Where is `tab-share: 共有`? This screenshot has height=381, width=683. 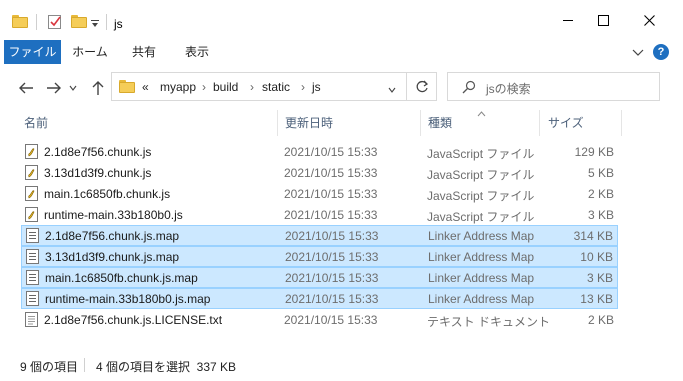
tab-share: 共有 is located at coordinates (144, 52).